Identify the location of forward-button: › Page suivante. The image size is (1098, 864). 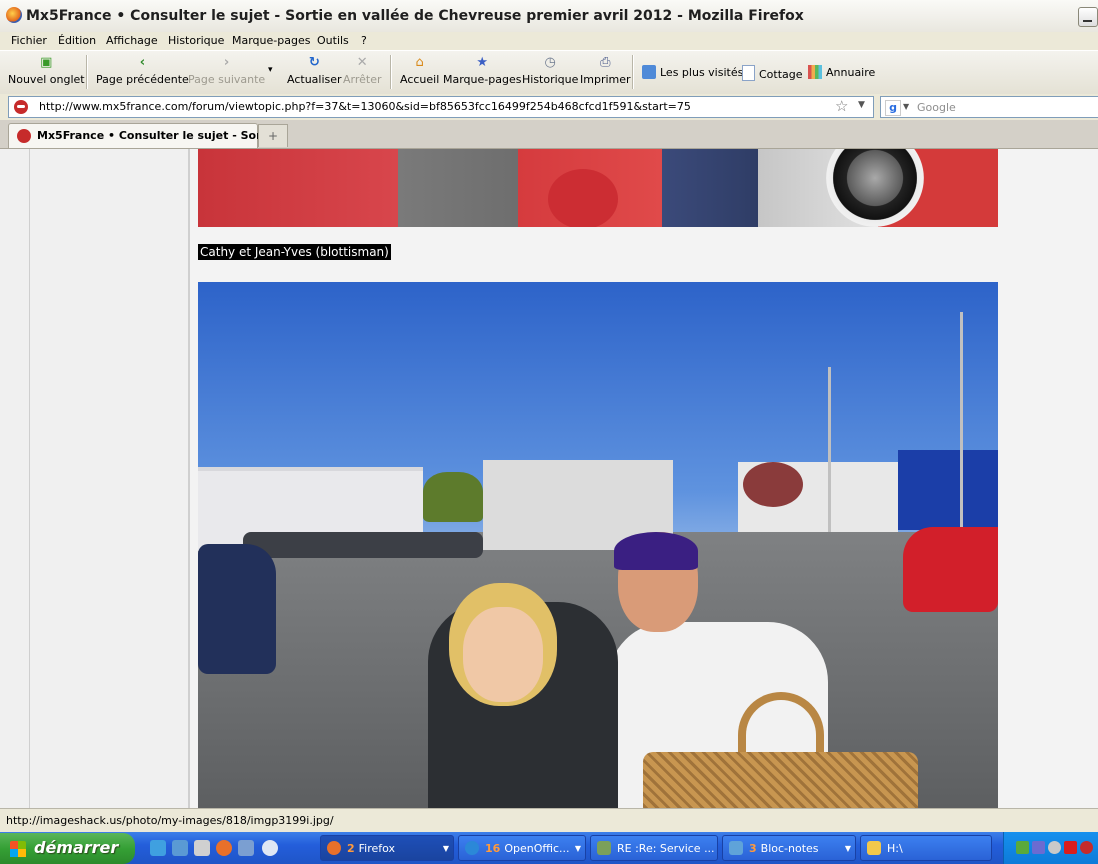
(226, 70).